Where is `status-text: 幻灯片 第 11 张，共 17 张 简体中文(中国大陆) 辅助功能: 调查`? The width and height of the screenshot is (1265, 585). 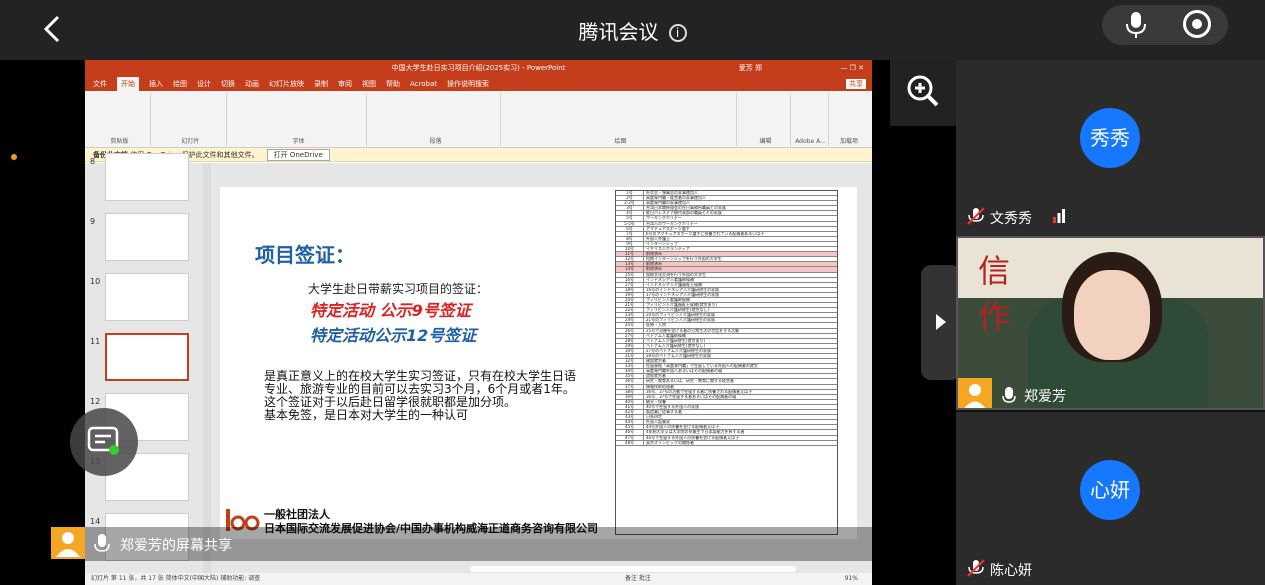
status-text: 幻灯片 第 11 张，共 17 张 简体中文(中国大陆) 辅助功能: 调查 is located at coordinates (176, 578).